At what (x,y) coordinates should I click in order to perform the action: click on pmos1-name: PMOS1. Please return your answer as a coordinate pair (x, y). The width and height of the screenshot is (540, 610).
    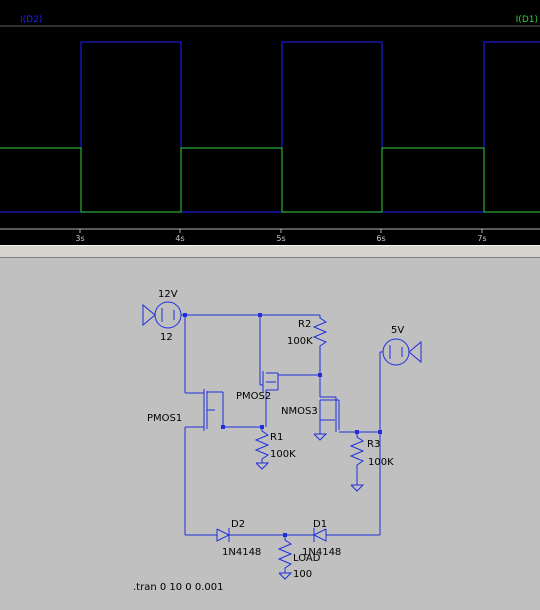
    Looking at the image, I should click on (164, 418).